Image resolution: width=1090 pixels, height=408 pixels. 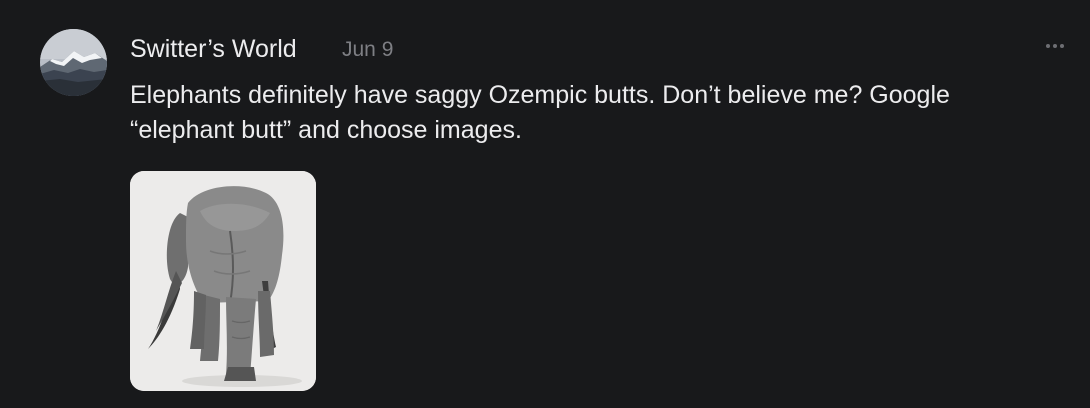 I want to click on author-avatar, so click(x=73, y=62).